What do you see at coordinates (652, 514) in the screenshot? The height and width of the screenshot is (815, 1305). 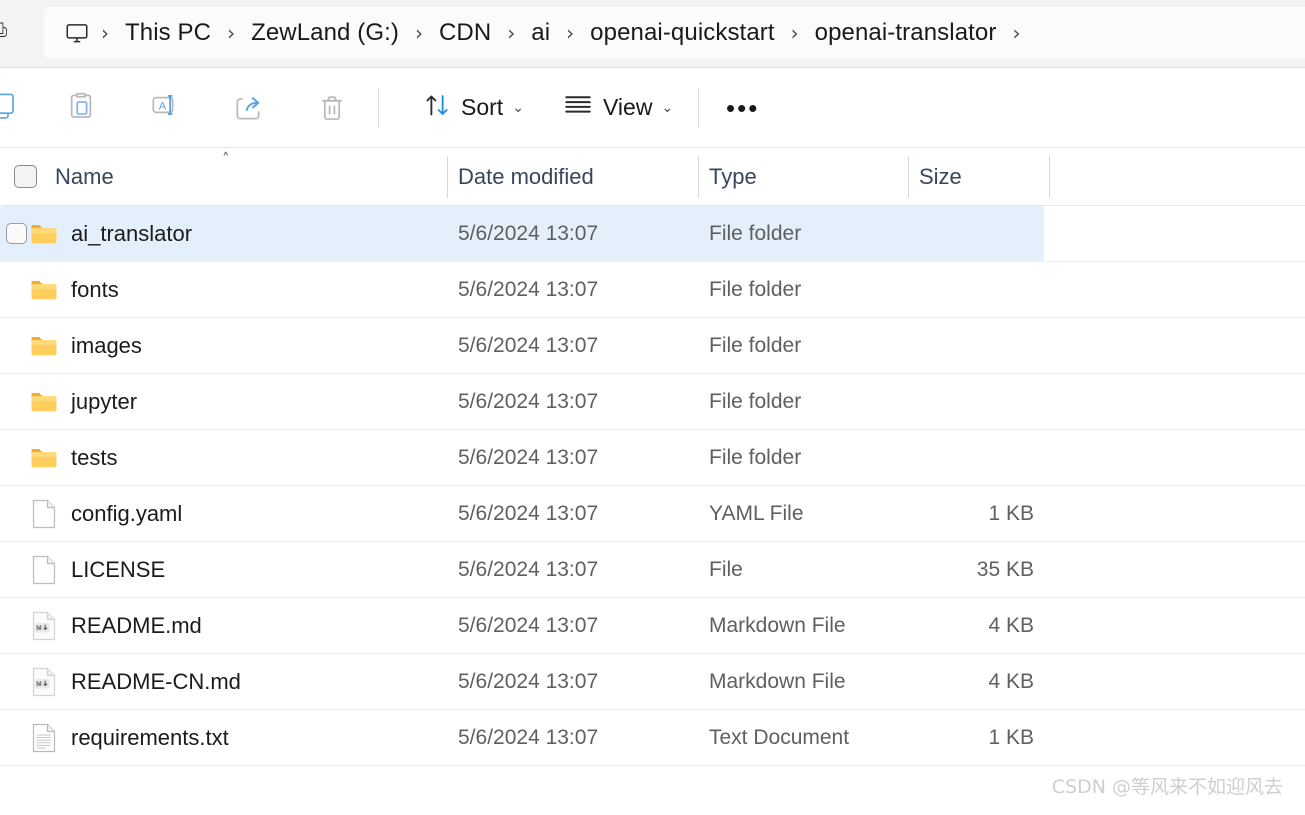 I see `table-row: config.yaml 5/6/2024 13:07 YAML File 1 KB` at bounding box center [652, 514].